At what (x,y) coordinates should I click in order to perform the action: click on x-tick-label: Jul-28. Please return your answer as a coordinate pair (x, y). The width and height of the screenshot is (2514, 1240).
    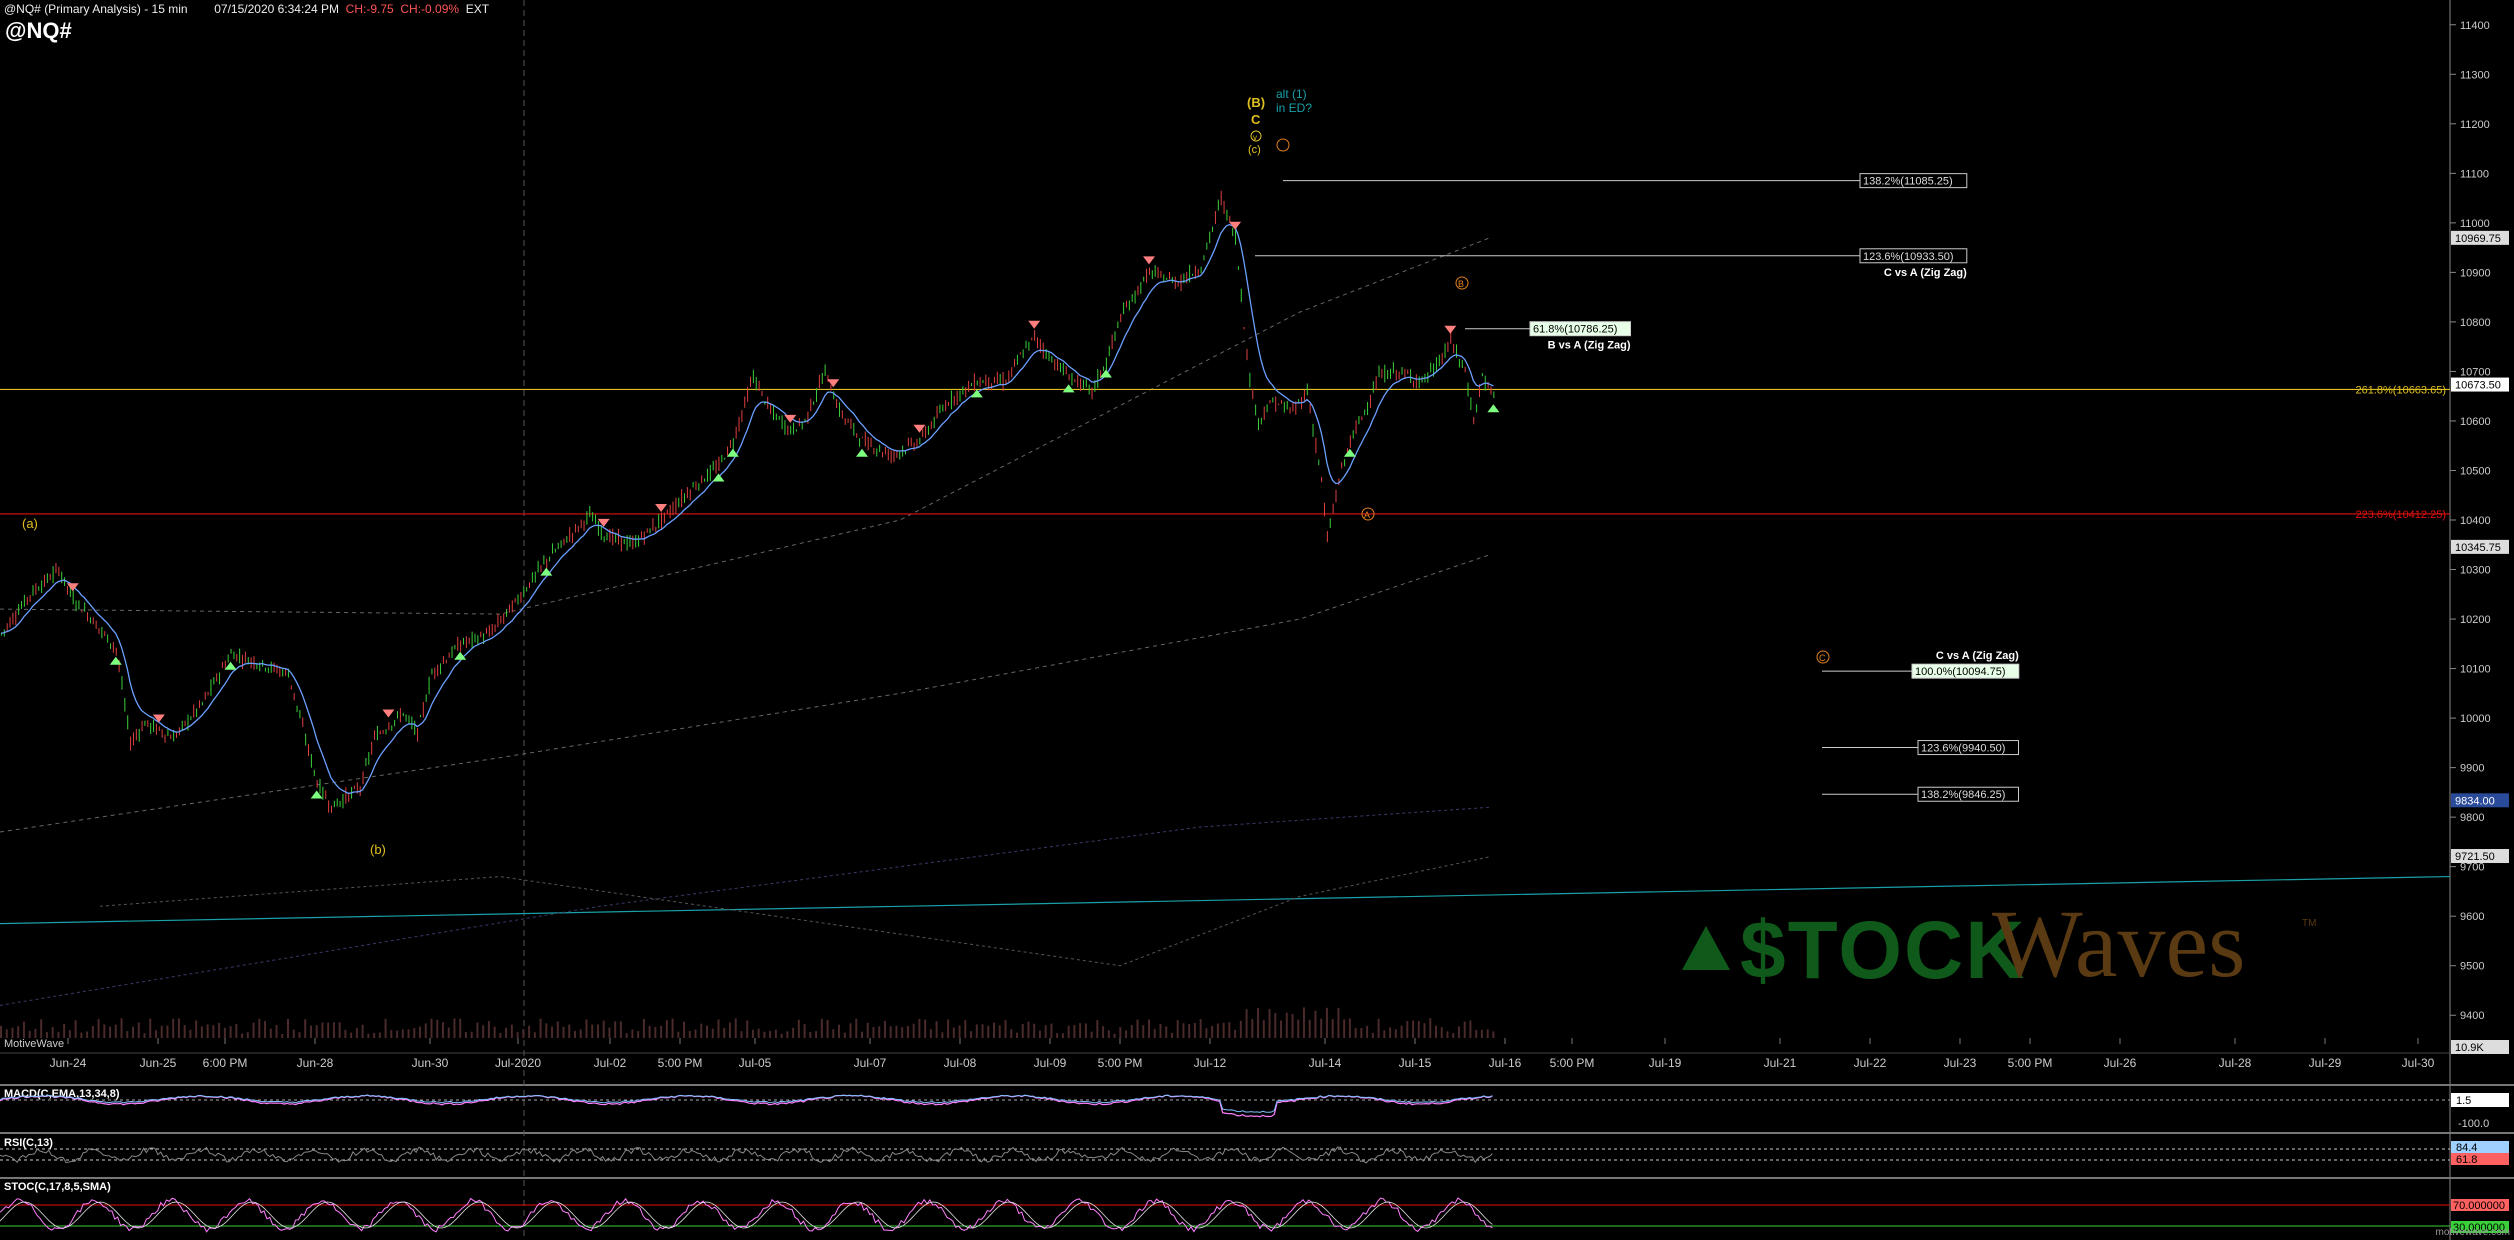
    Looking at the image, I should click on (2235, 1063).